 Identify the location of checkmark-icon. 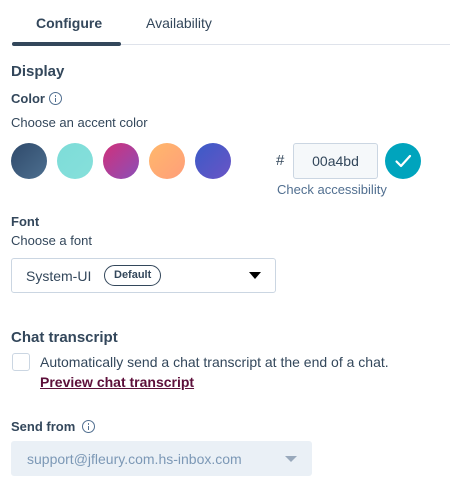
(403, 161).